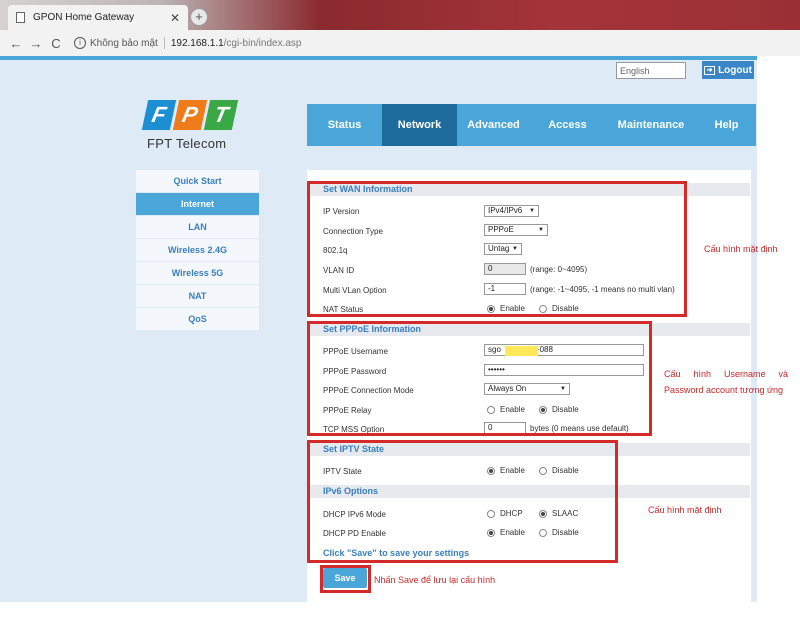  I want to click on save-annotation-note: Nhấn Save để lưu lại cấu hình, so click(435, 580).